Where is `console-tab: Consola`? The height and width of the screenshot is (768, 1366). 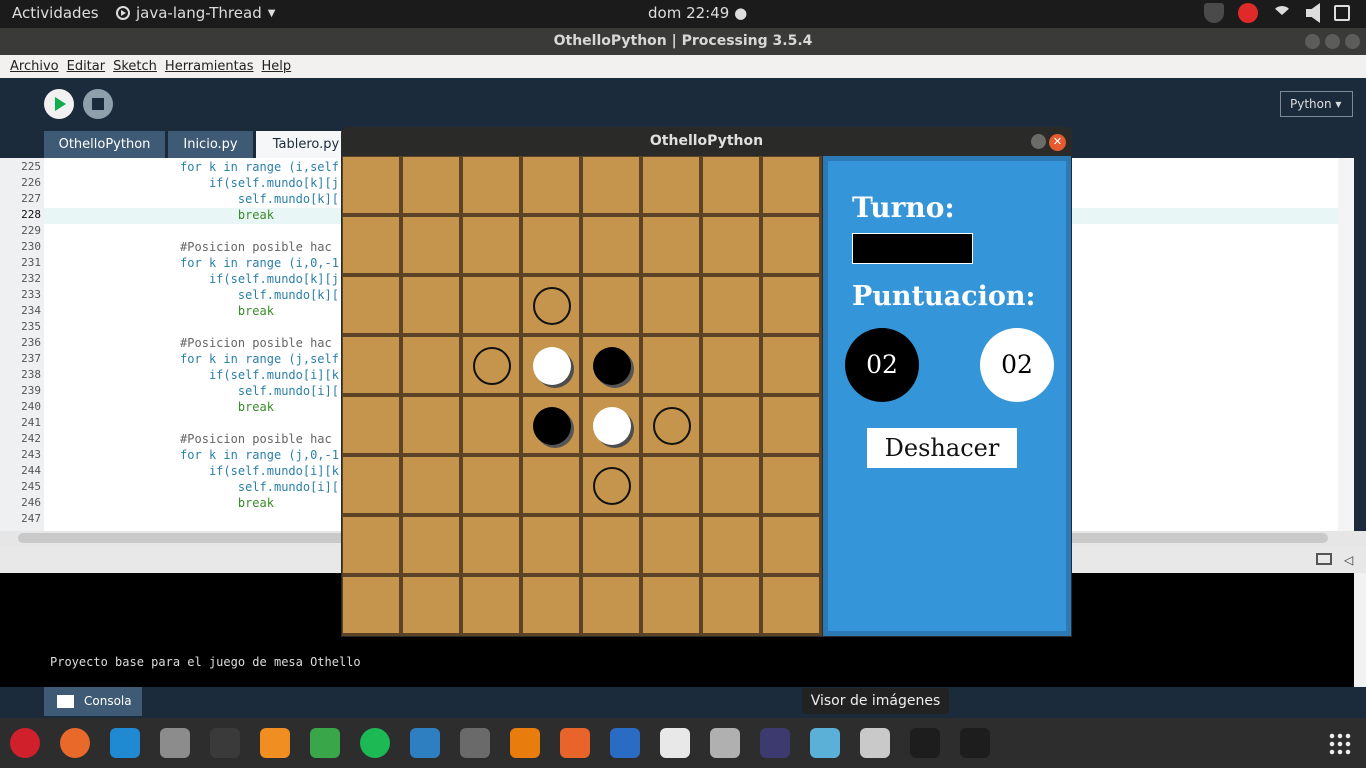 console-tab: Consola is located at coordinates (93, 701).